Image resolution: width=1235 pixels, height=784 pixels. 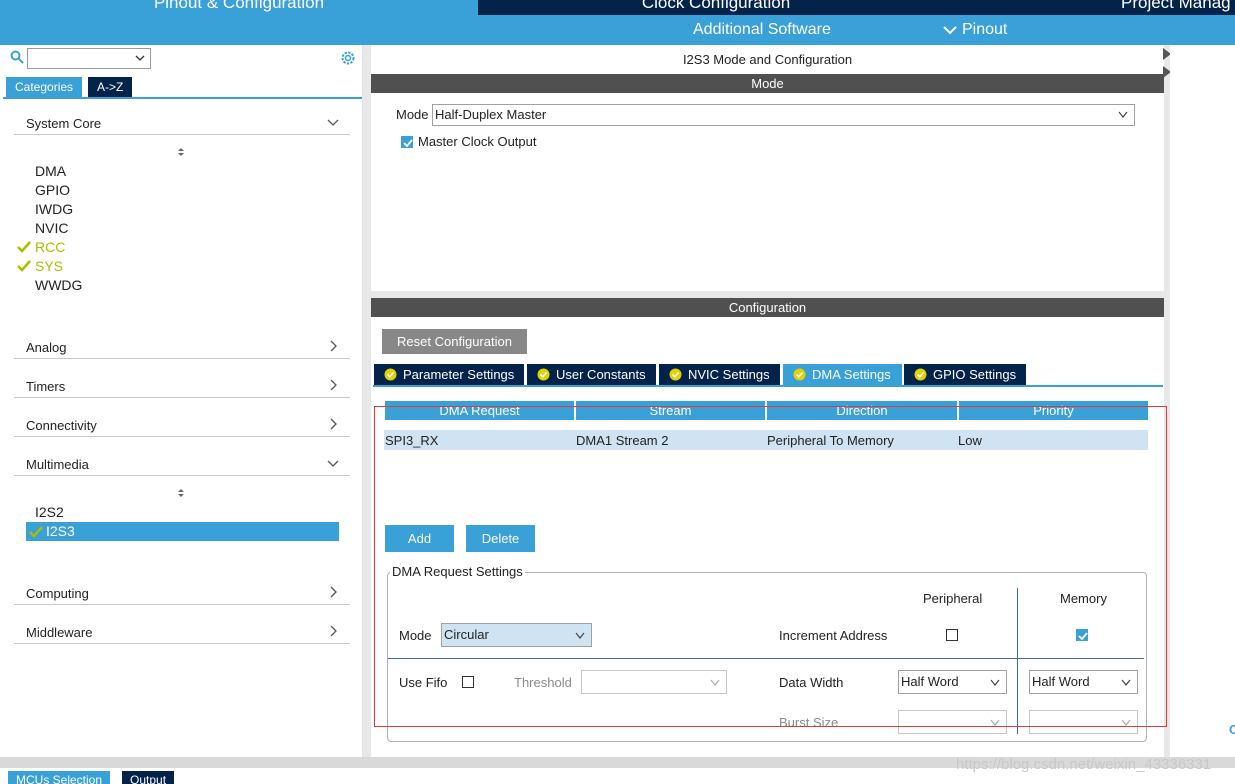 What do you see at coordinates (851, 374) in the screenshot?
I see `tab-label: DMA Settings` at bounding box center [851, 374].